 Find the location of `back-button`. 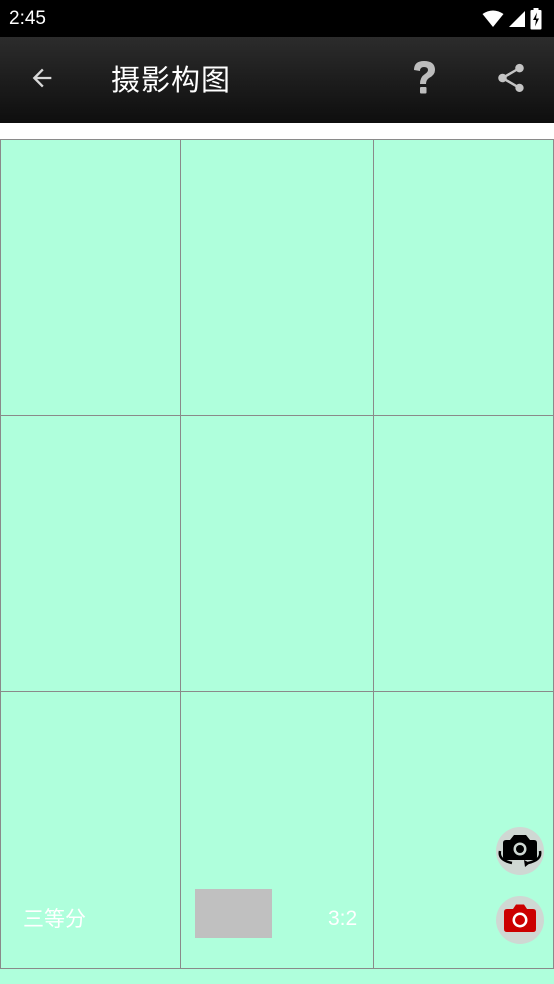

back-button is located at coordinates (42, 80).